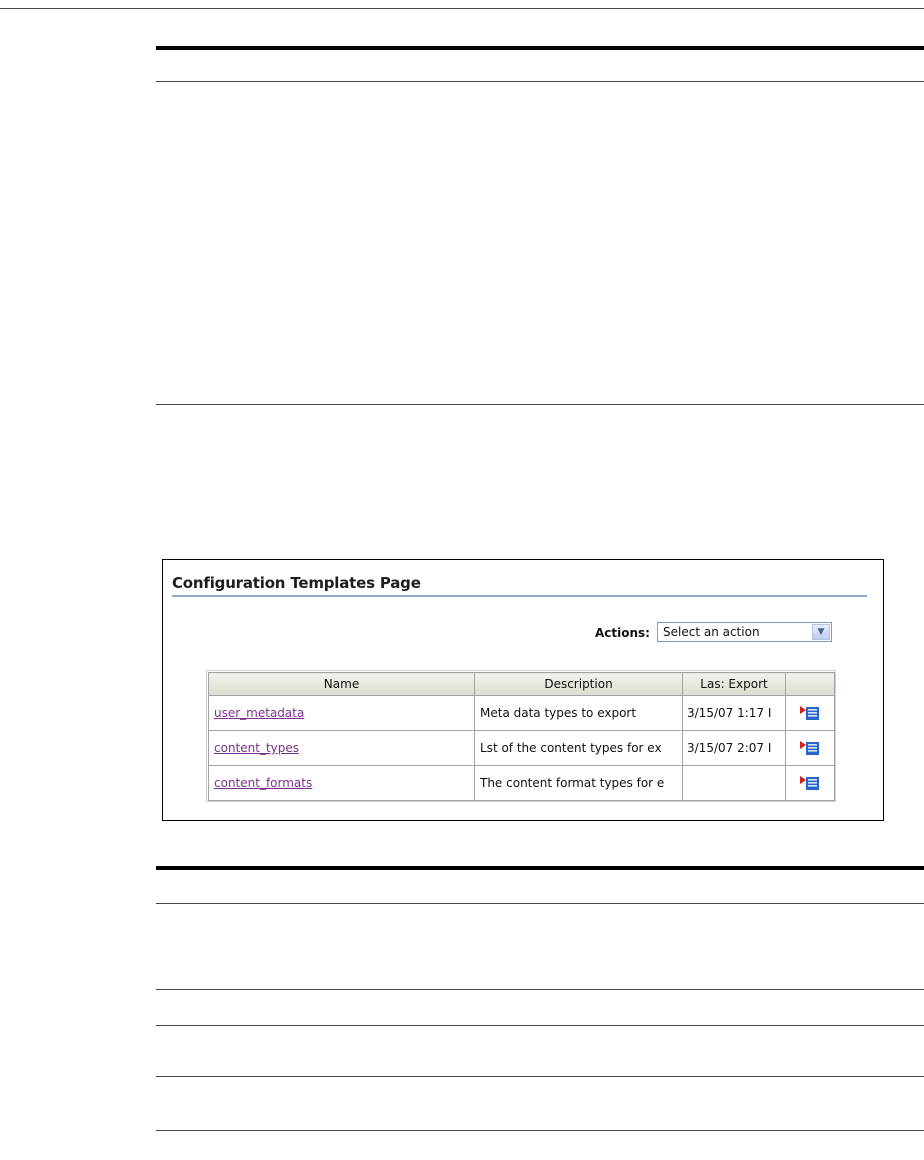 The image size is (924, 1160). I want to click on cell-name: user_metadata, so click(341, 713).